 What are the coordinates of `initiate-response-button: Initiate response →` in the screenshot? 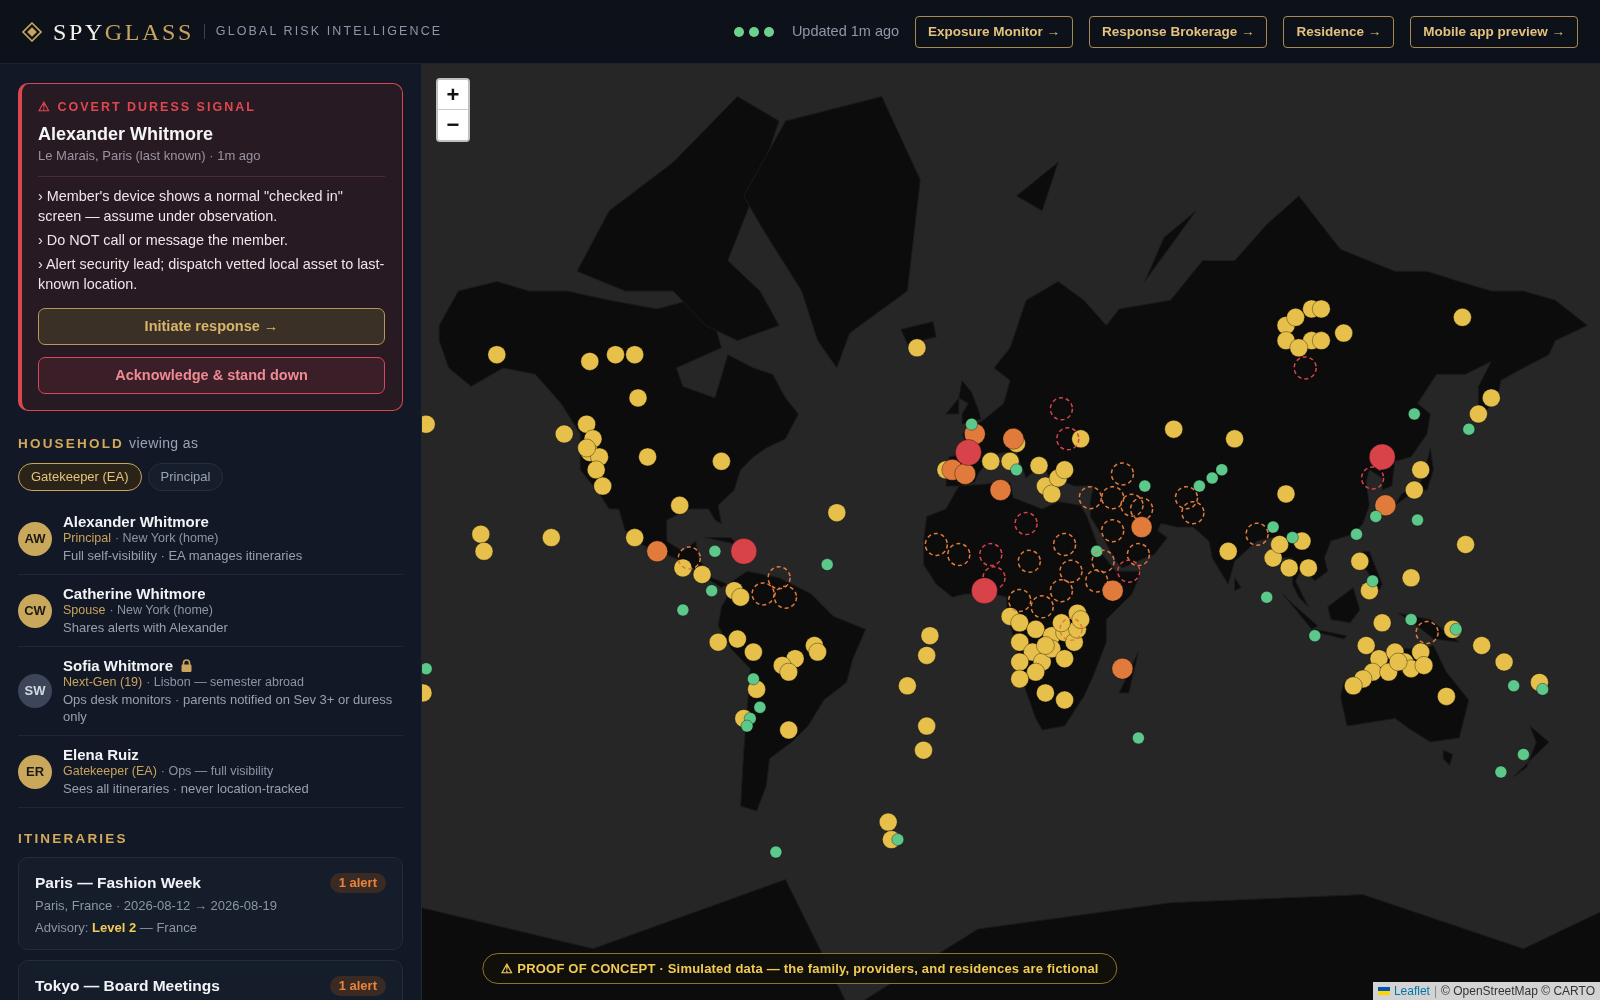 It's located at (211, 326).